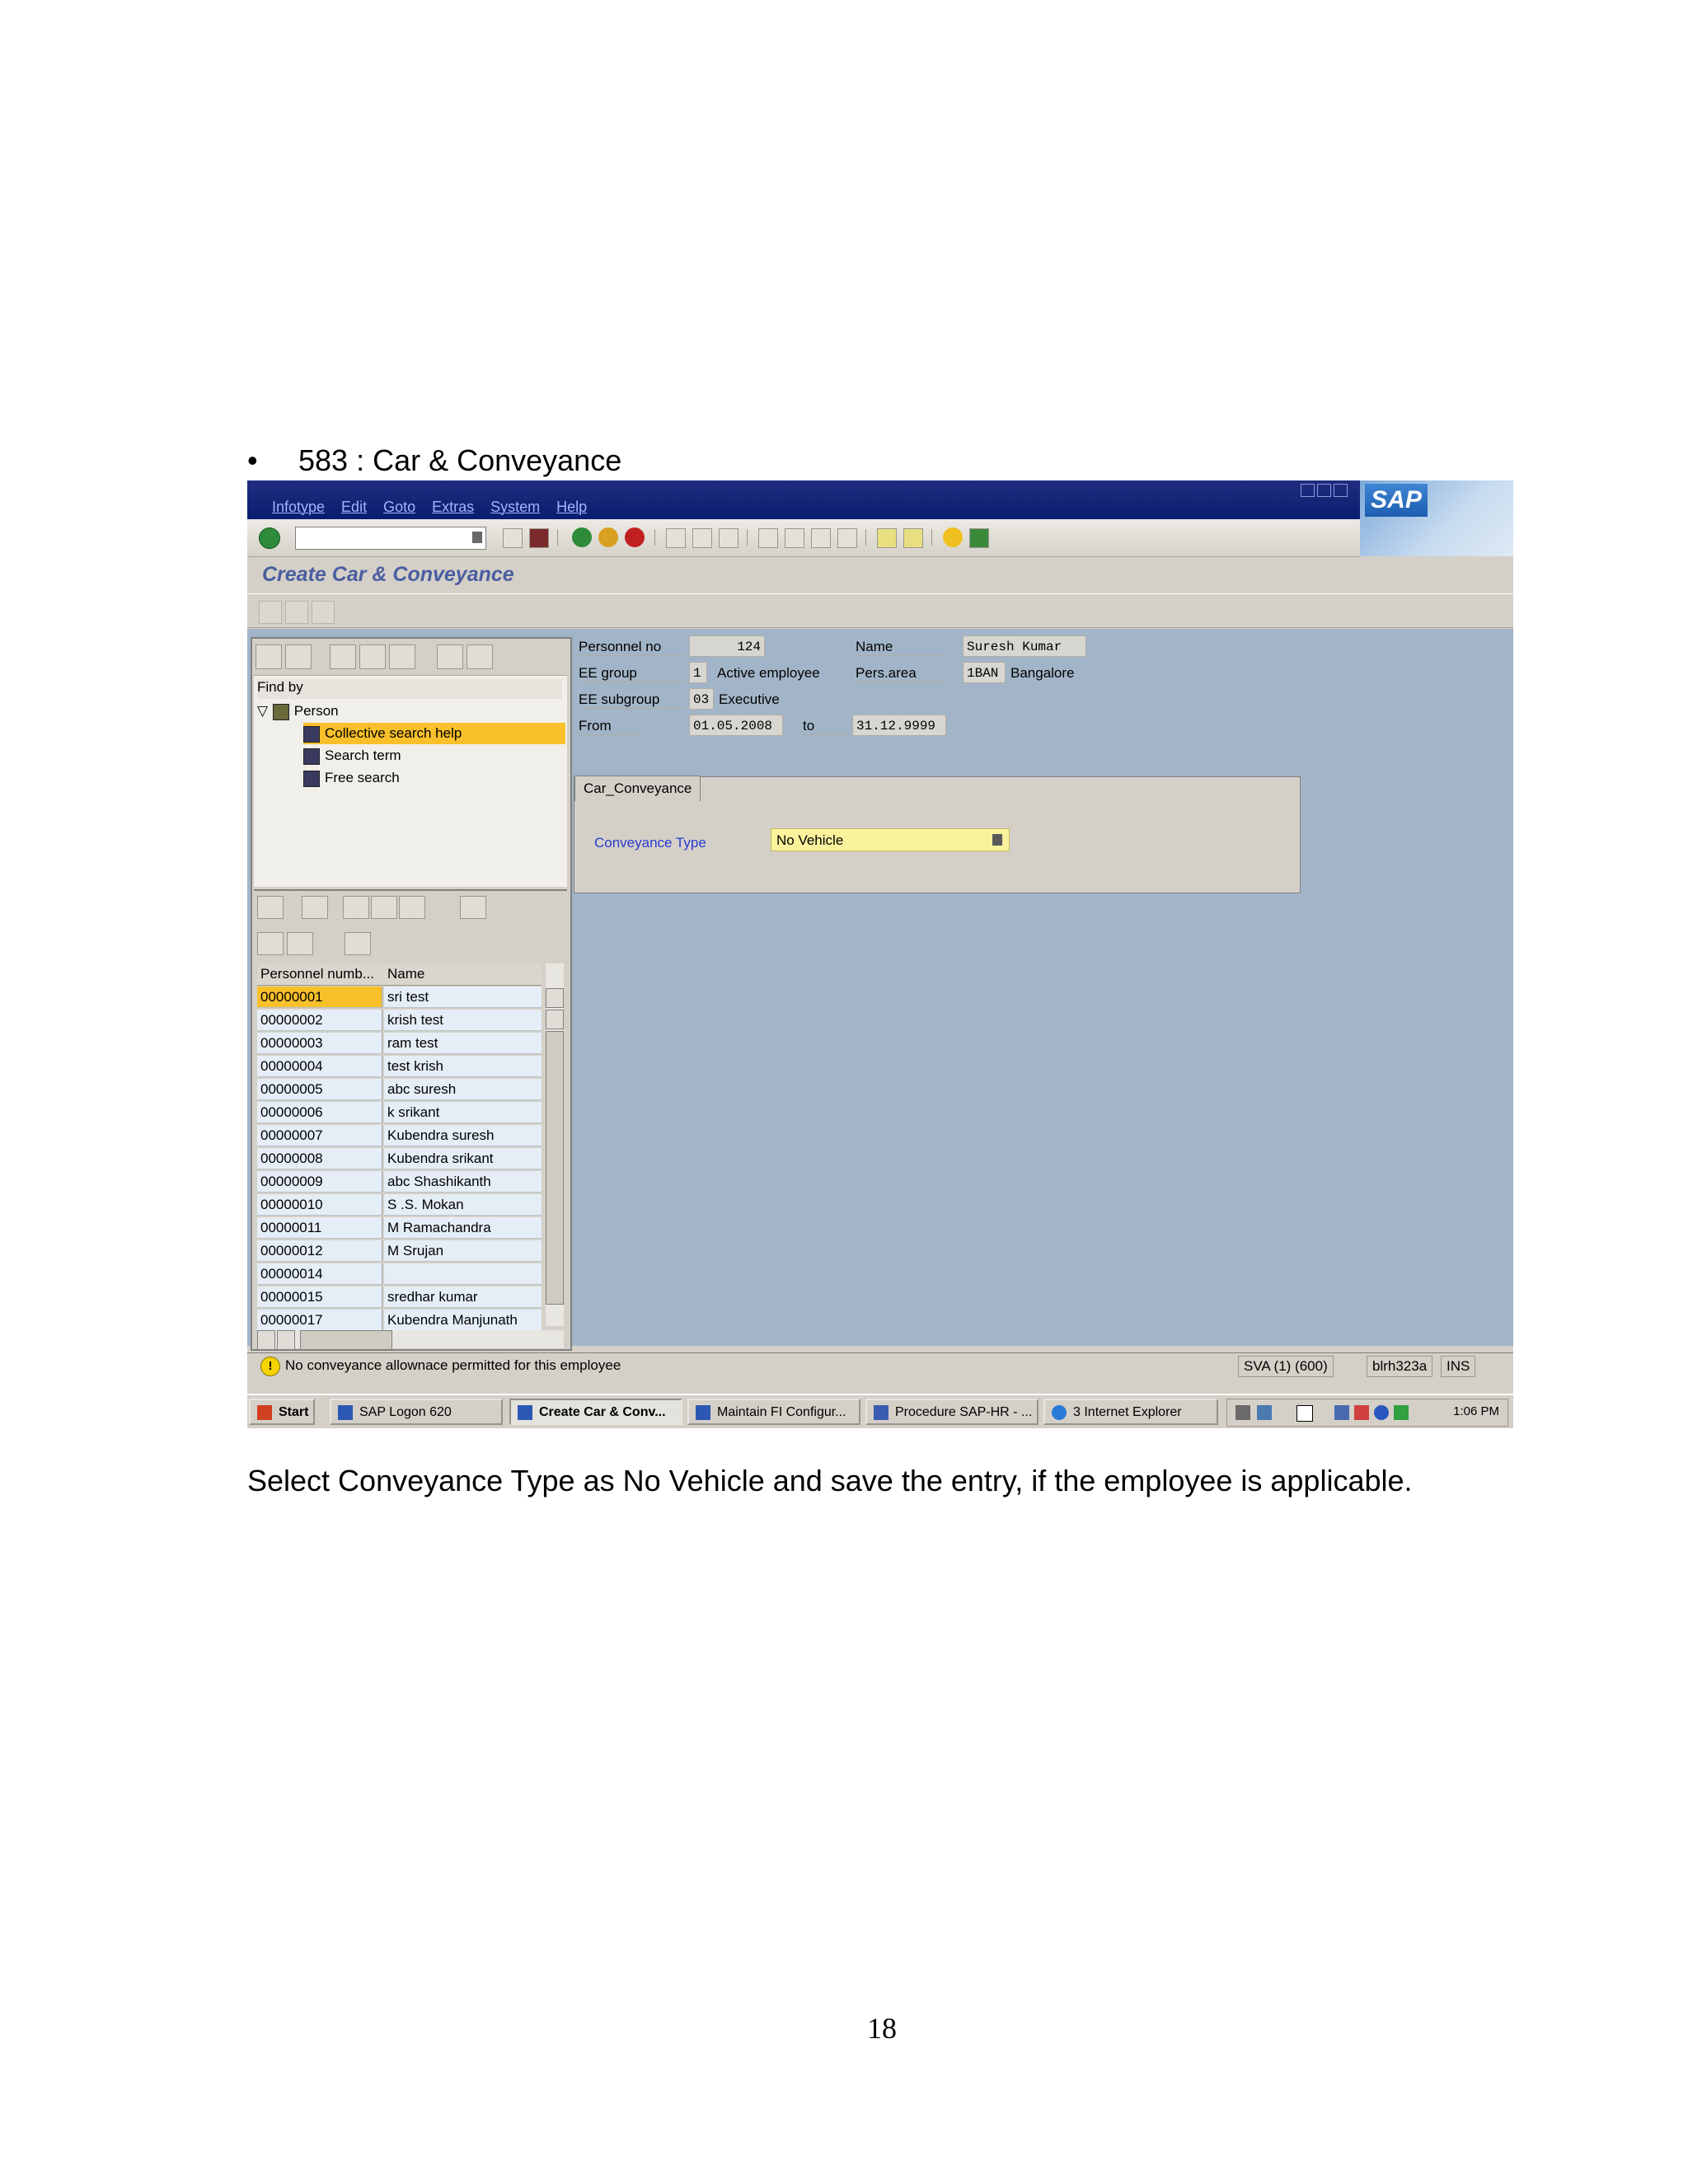  What do you see at coordinates (1400, 1366) in the screenshot?
I see `server-info: blrh323a` at bounding box center [1400, 1366].